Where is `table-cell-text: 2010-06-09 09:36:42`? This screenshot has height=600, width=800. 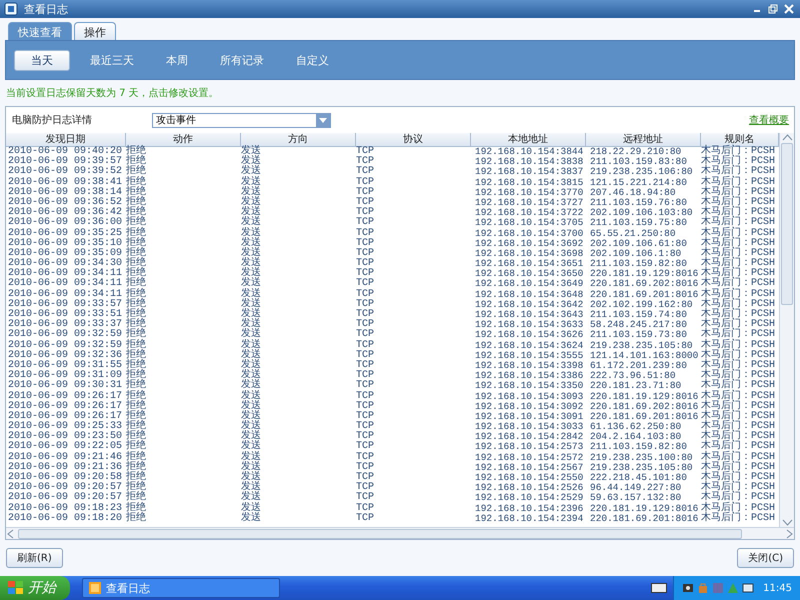 table-cell-text: 2010-06-09 09:36:42 is located at coordinates (65, 213).